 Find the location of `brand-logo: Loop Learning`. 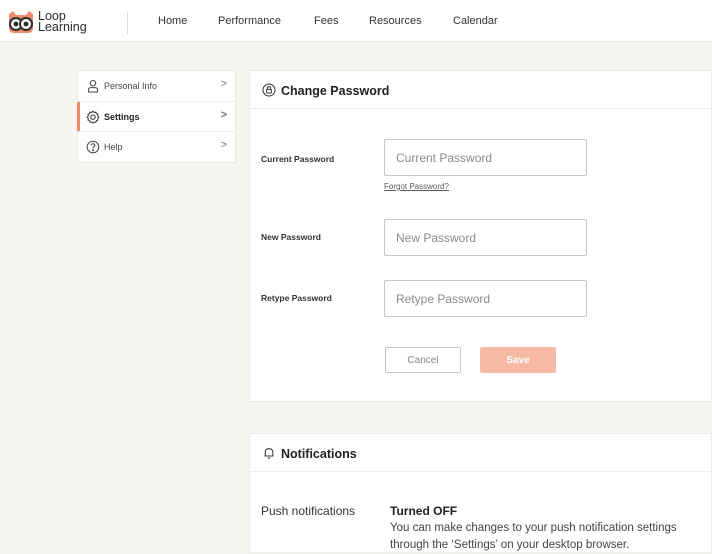

brand-logo: Loop Learning is located at coordinates (61, 22).